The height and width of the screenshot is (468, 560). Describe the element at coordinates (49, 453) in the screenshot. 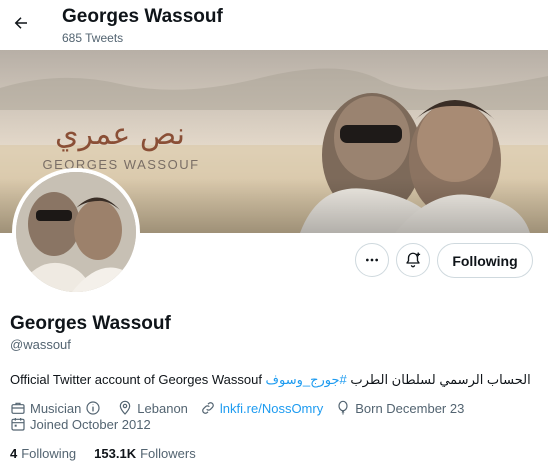

I see `following-stat-label: Following` at that location.